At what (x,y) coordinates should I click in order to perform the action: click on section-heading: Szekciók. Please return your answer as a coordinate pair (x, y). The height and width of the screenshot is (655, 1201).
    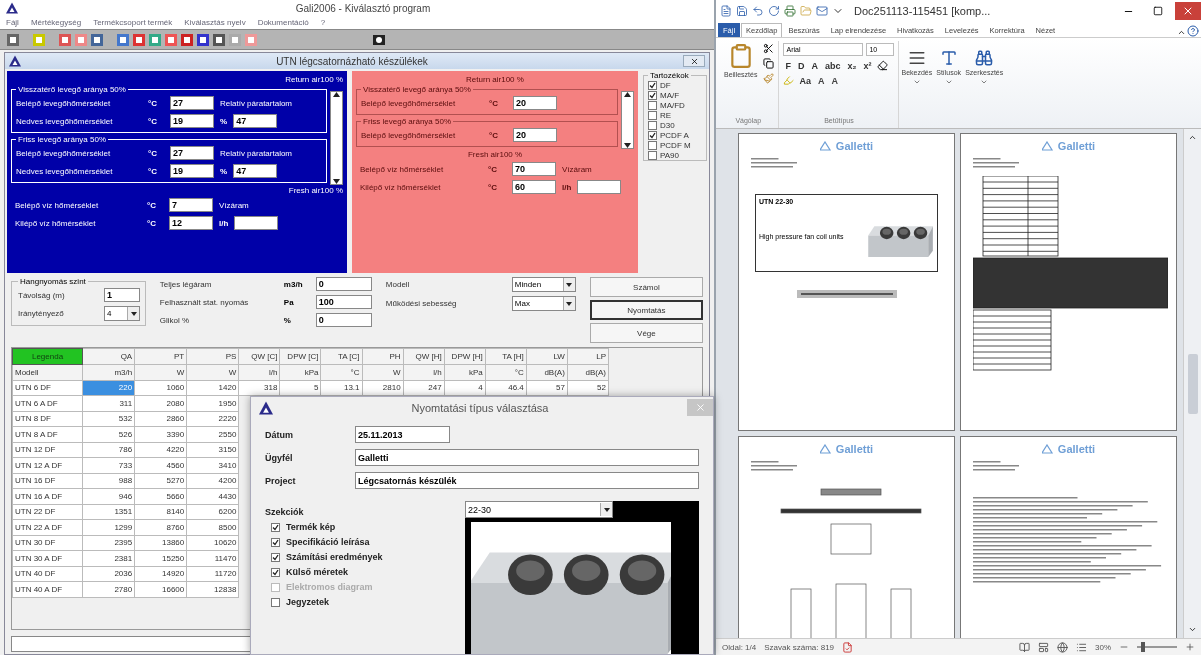
    Looking at the image, I should click on (285, 512).